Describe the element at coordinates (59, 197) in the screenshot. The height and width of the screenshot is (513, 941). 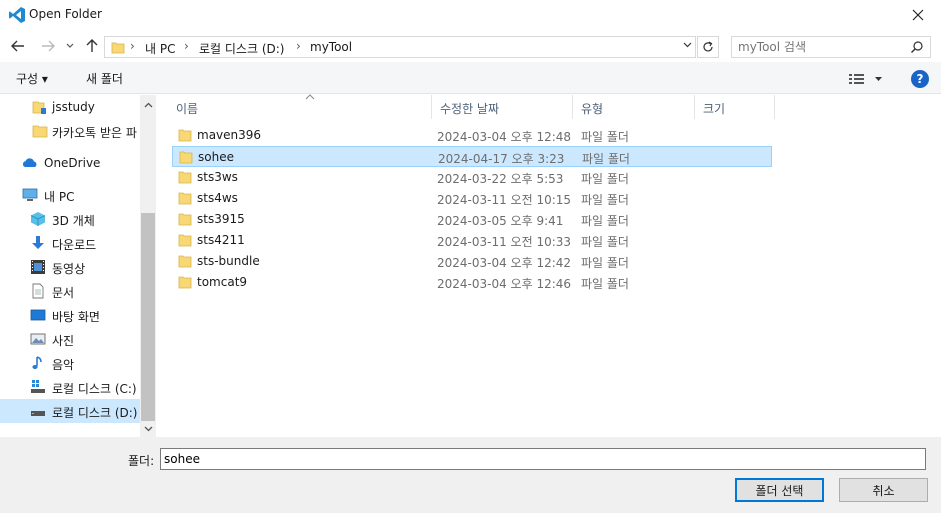
I see `sidebar-item-label: 내 PC` at that location.